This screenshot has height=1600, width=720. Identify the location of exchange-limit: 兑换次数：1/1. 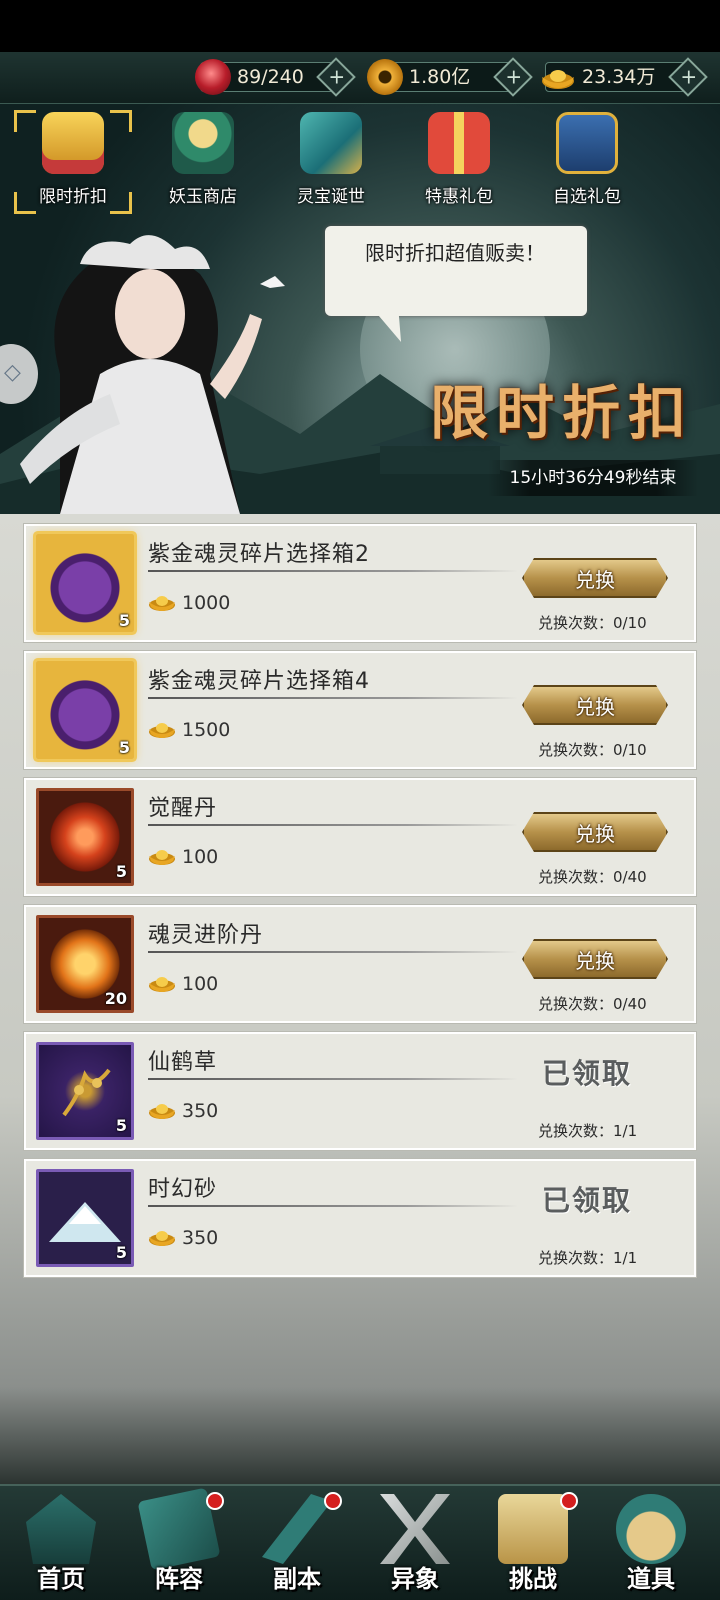
(588, 1258).